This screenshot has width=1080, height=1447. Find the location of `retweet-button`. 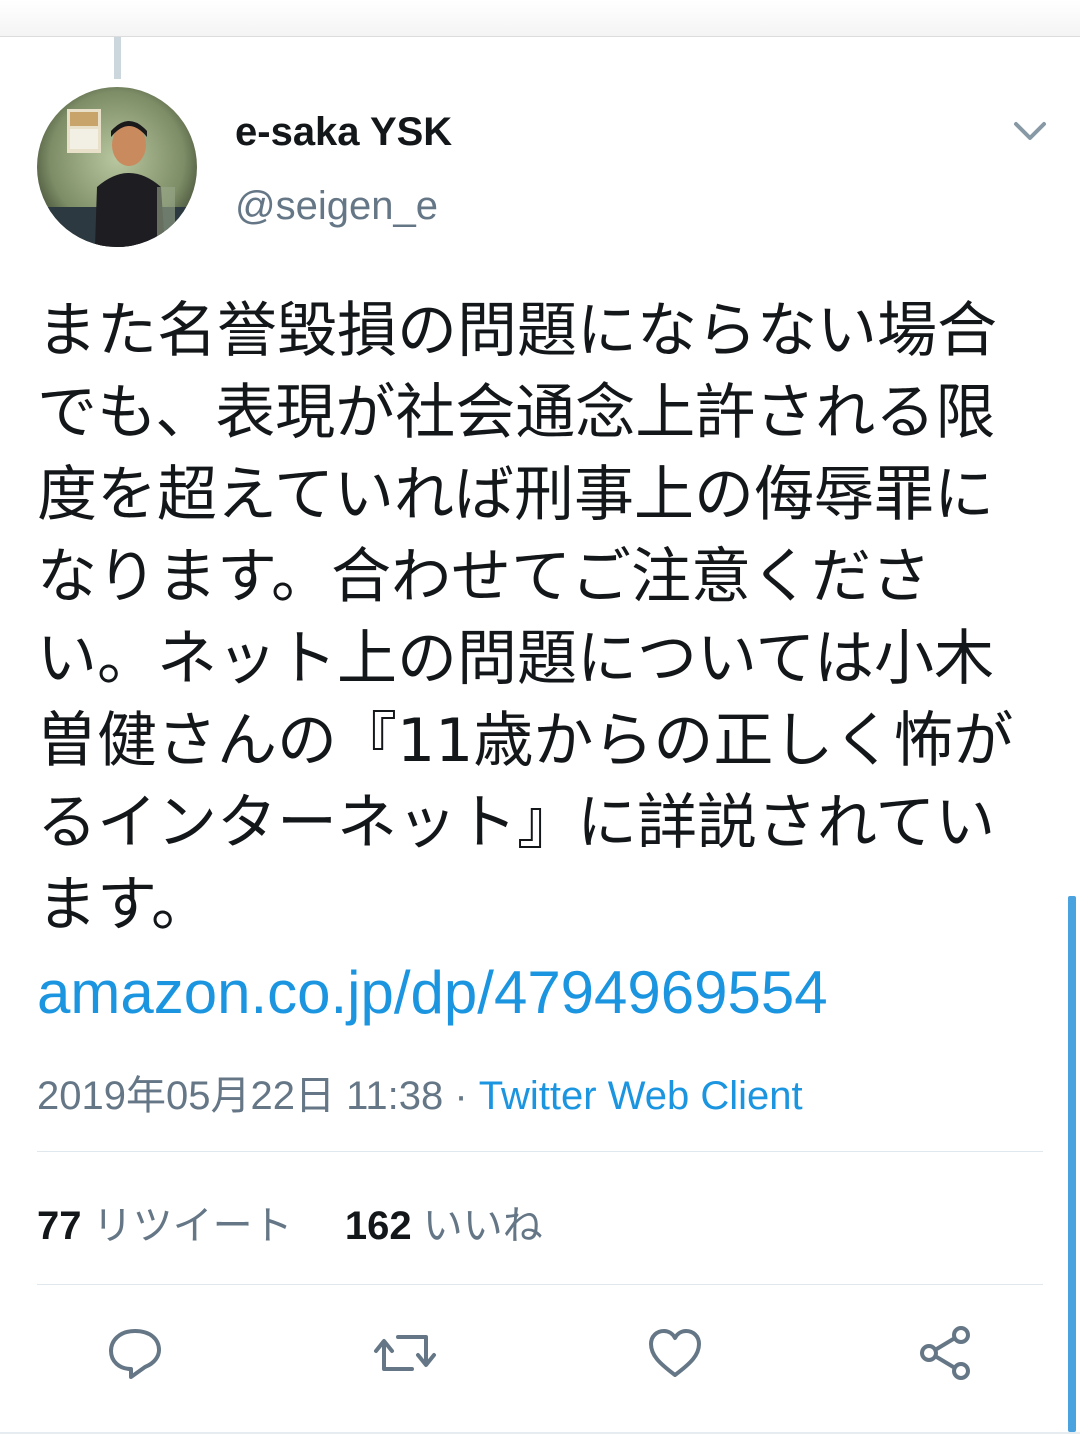

retweet-button is located at coordinates (405, 1355).